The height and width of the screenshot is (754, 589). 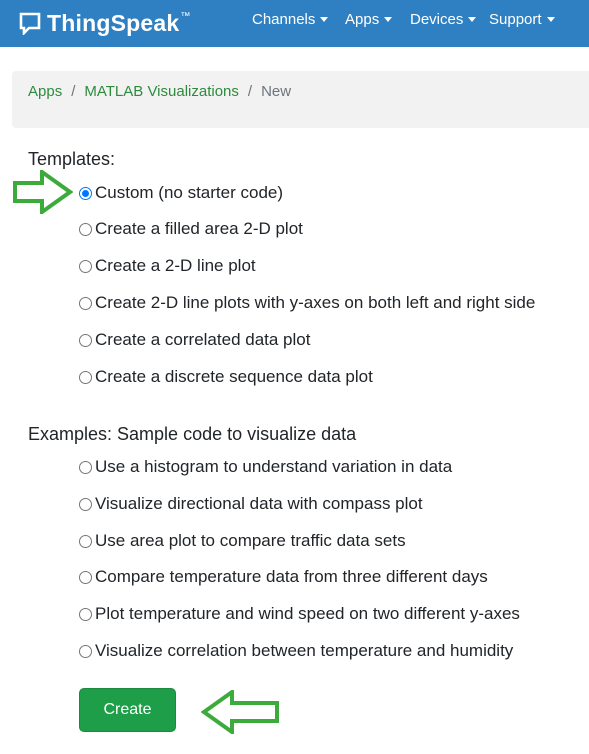 What do you see at coordinates (175, 265) in the screenshot?
I see `option-label: Create a 2-D line plot` at bounding box center [175, 265].